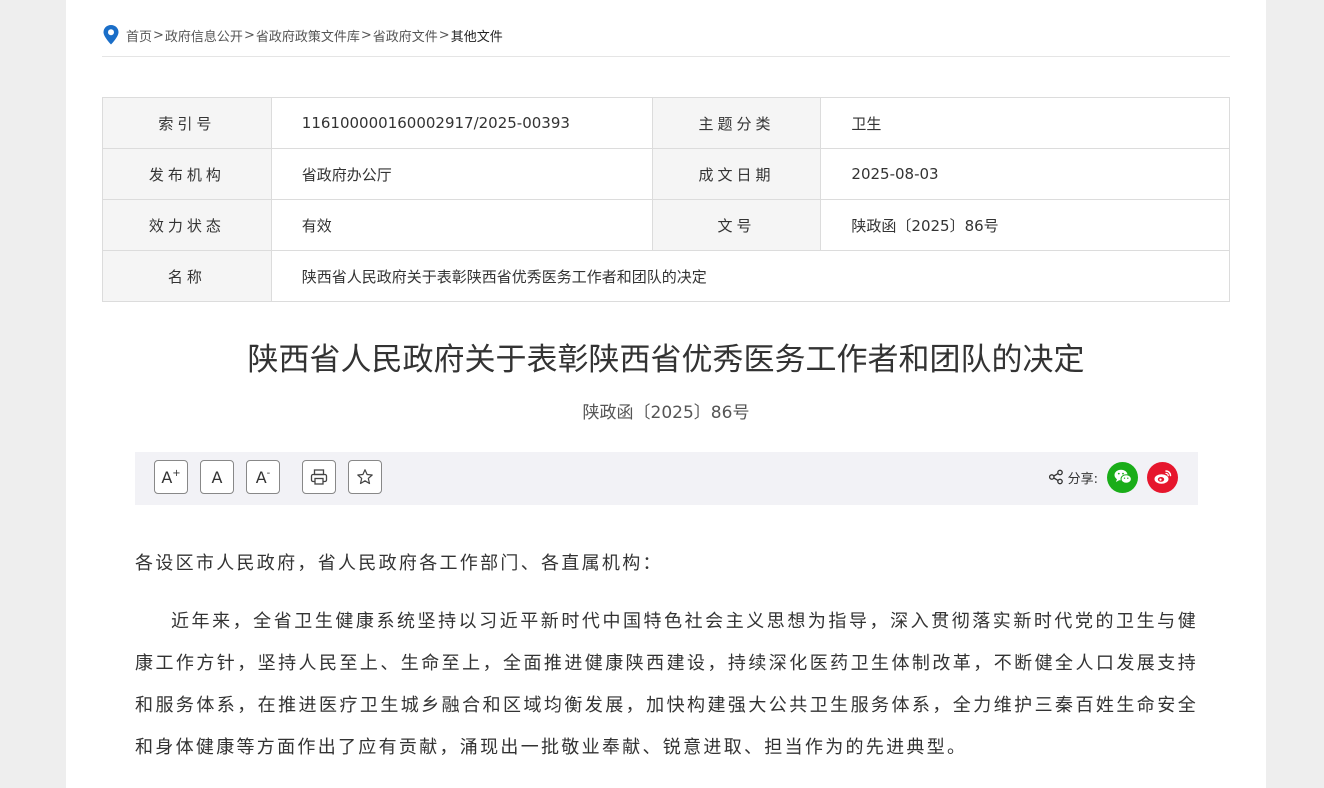 The image size is (1324, 788). I want to click on breadcrumb-other-docs: 其他文件, so click(477, 35).